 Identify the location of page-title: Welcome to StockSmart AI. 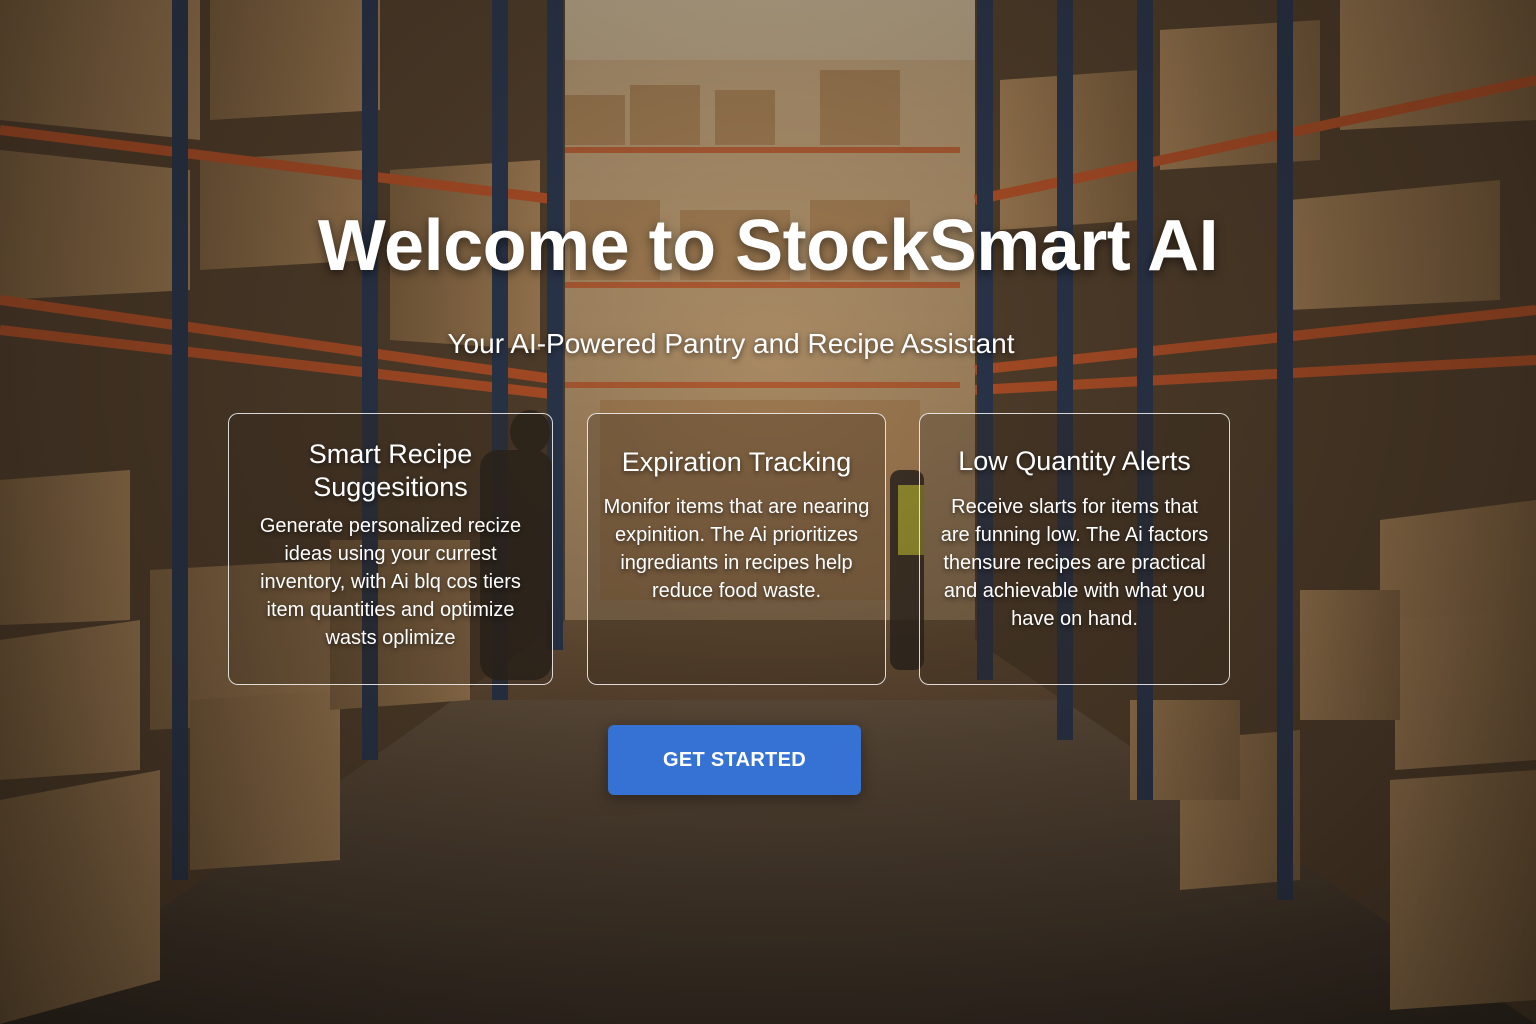
(768, 246).